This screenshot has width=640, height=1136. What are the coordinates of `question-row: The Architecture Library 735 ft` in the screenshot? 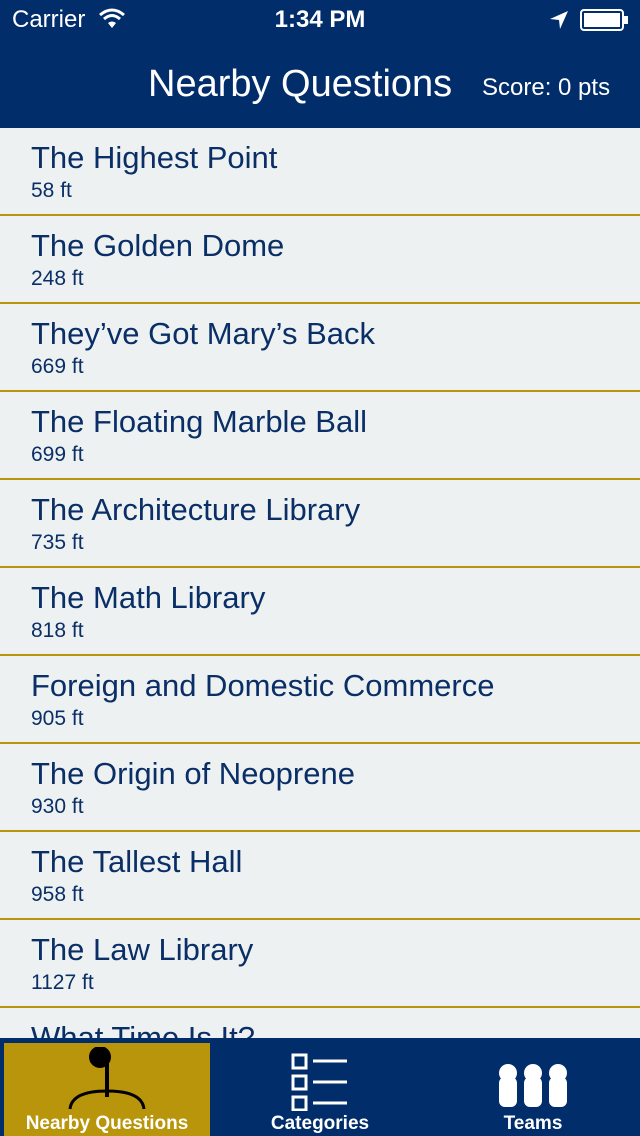 It's located at (320, 524).